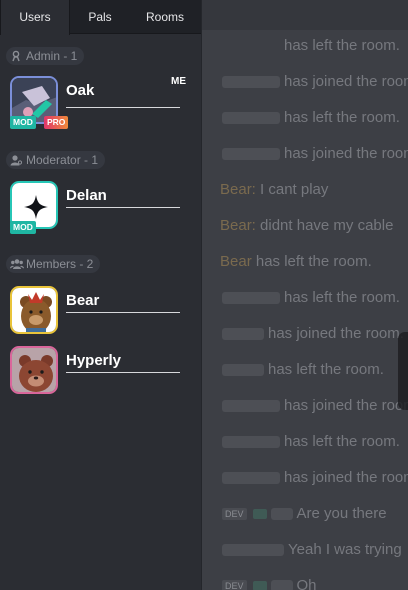 This screenshot has width=408, height=590. What do you see at coordinates (16, 159) in the screenshot?
I see `moderator-person-icon` at bounding box center [16, 159].